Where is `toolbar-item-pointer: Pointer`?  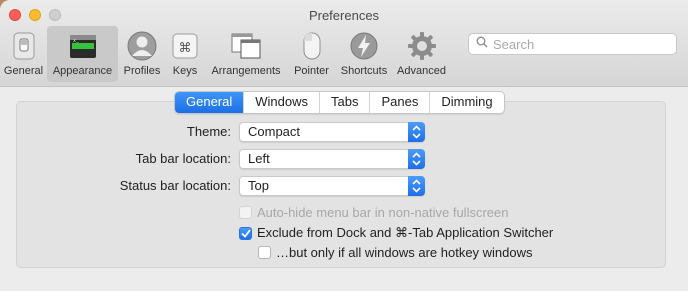 toolbar-item-pointer: Pointer is located at coordinates (311, 54).